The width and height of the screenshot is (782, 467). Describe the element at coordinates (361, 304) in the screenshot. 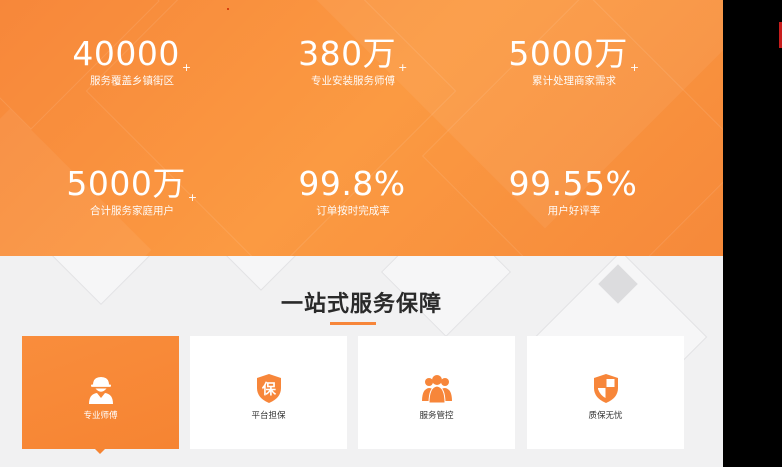

I see `section-title: 一站式服务保障` at that location.